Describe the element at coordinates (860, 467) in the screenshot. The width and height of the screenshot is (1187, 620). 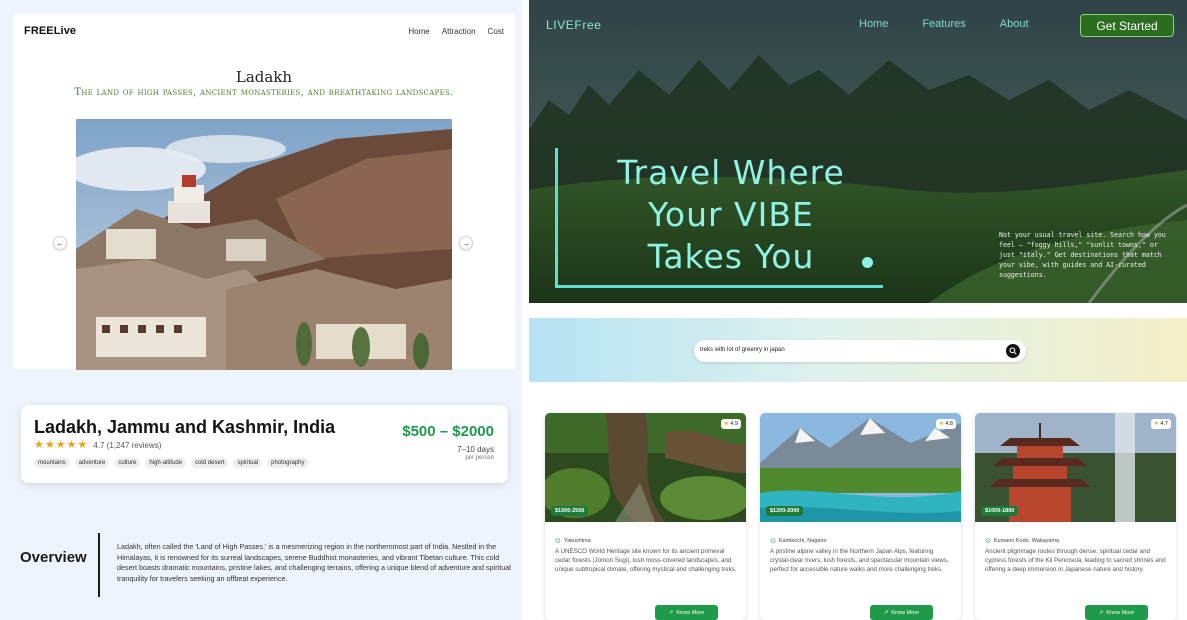
I see `card-image: ★ 4.8 $1200-2000` at that location.